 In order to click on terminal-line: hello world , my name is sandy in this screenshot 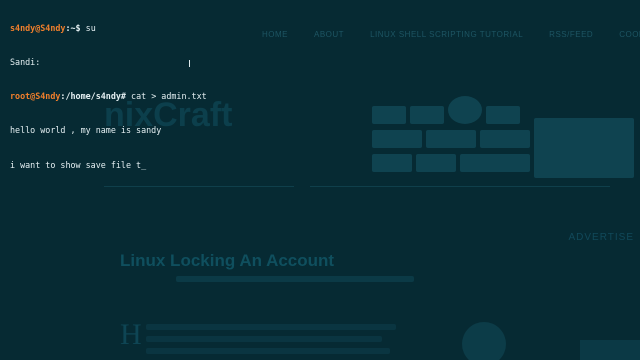, I will do `click(86, 130)`.